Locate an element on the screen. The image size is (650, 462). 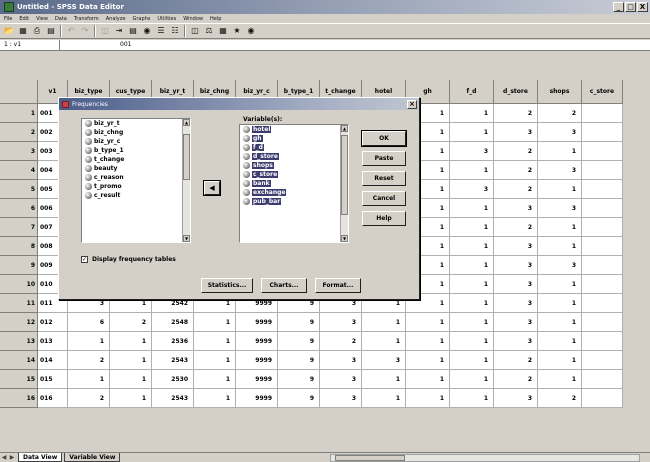
variable-list-item: d_store is located at coordinates (294, 156).